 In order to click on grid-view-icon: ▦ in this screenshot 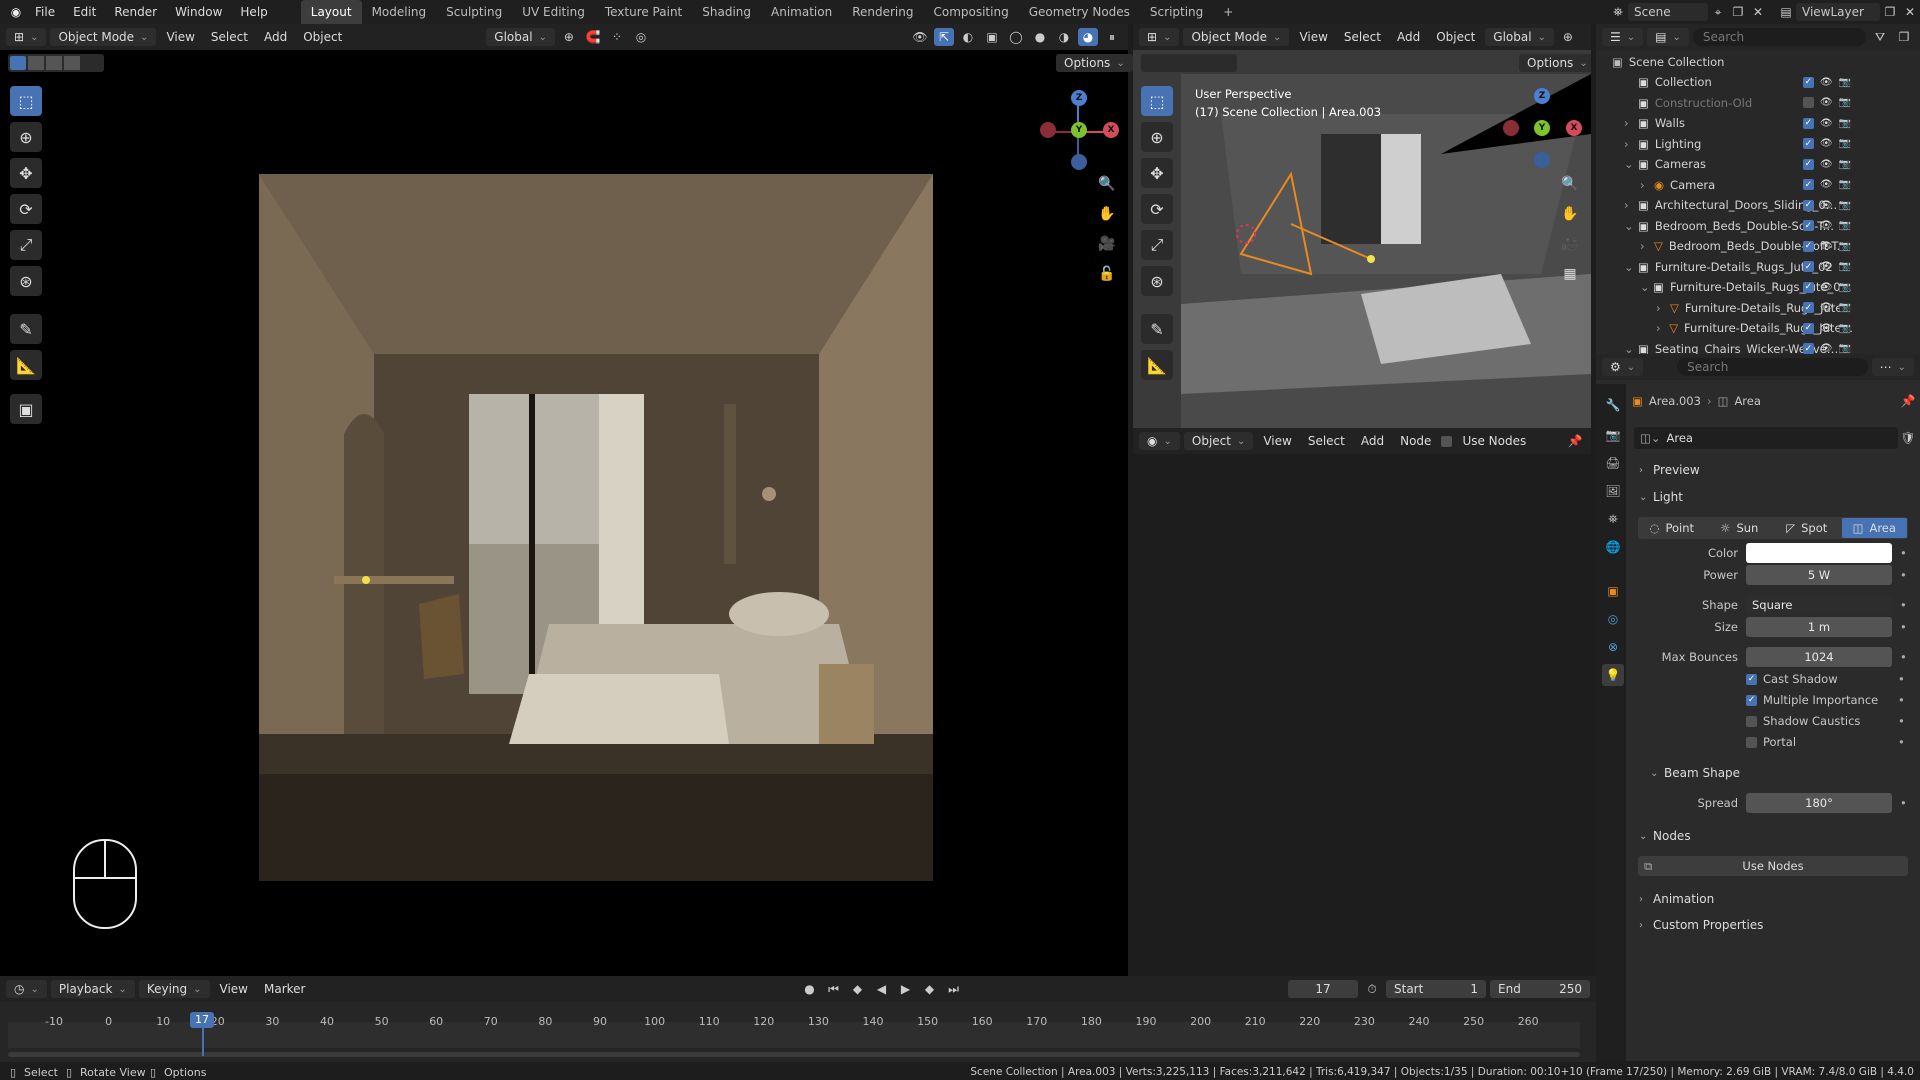, I will do `click(1570, 274)`.